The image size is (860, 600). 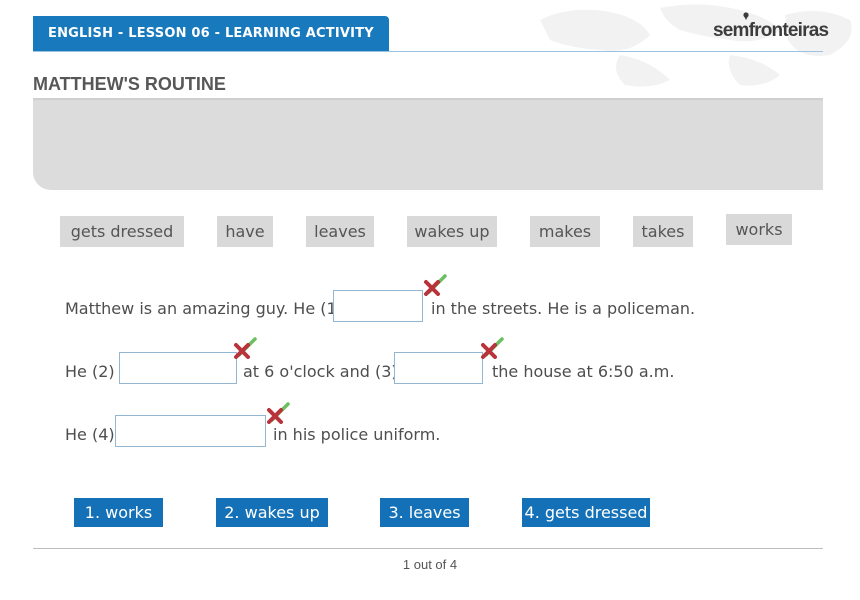 I want to click on brand-logo: semfronteiras, so click(x=771, y=27).